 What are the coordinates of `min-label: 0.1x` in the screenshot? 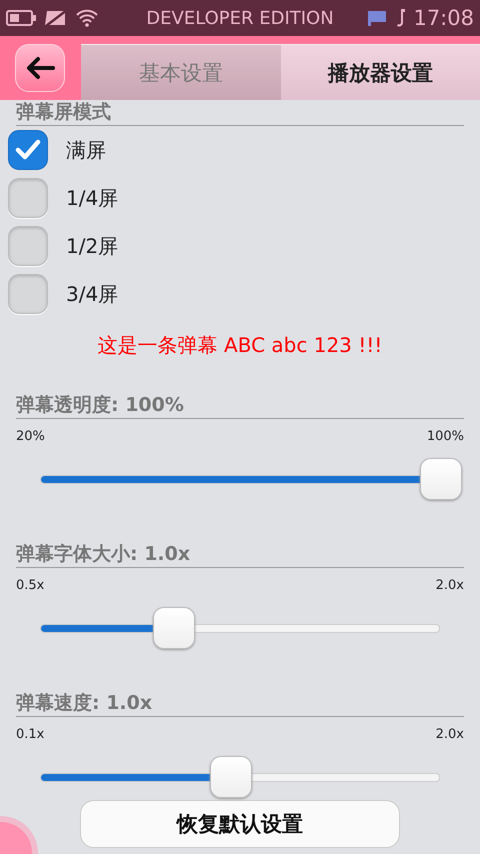 It's located at (30, 734).